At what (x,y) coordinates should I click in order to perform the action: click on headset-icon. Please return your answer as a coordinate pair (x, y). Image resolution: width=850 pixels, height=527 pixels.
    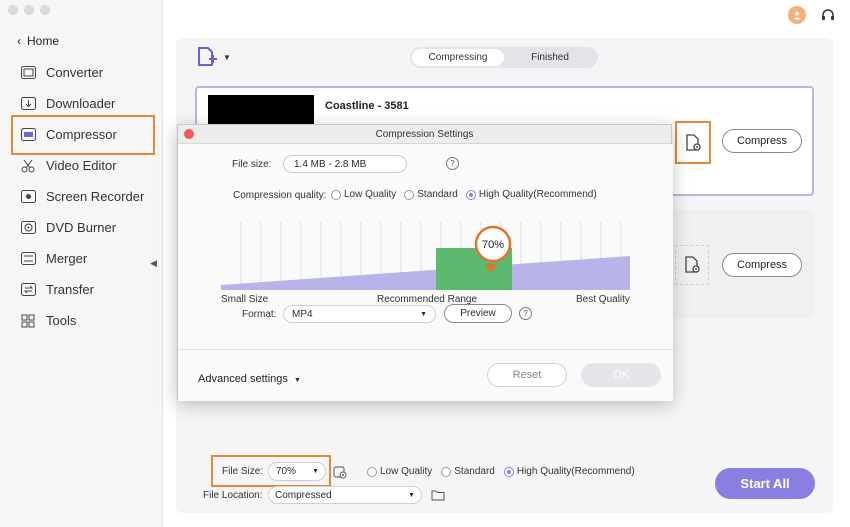
    Looking at the image, I should click on (828, 15).